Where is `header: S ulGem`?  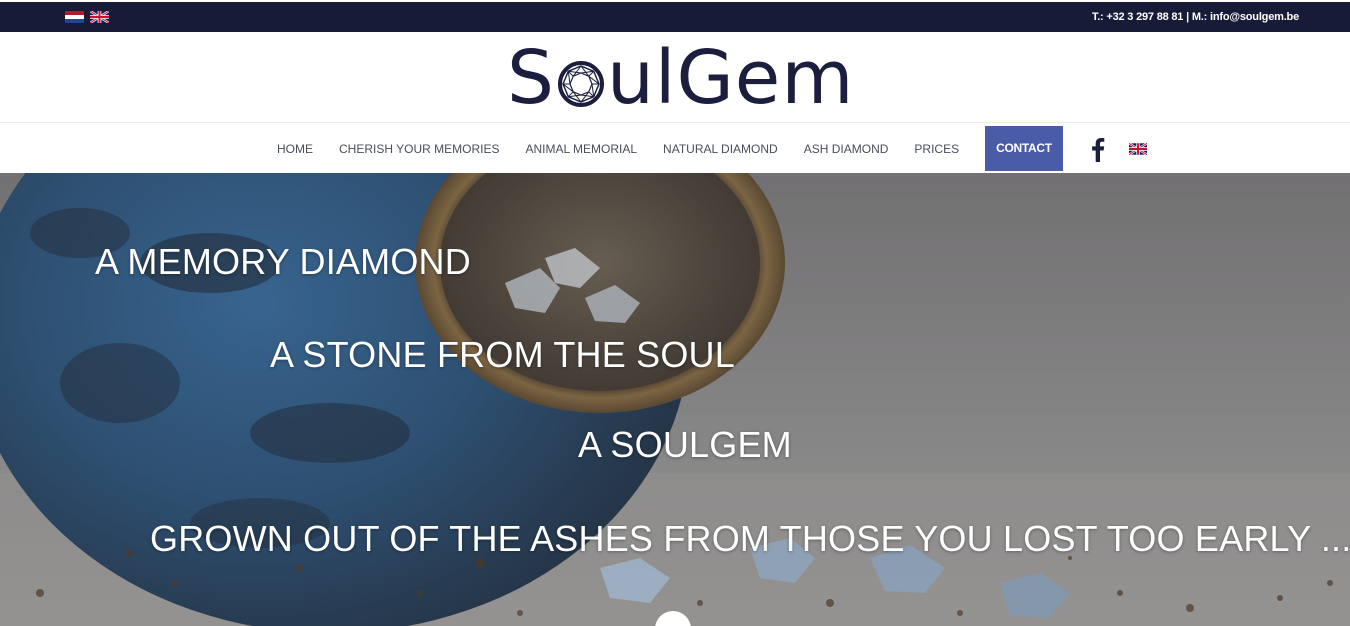 header: S ulGem is located at coordinates (675, 77).